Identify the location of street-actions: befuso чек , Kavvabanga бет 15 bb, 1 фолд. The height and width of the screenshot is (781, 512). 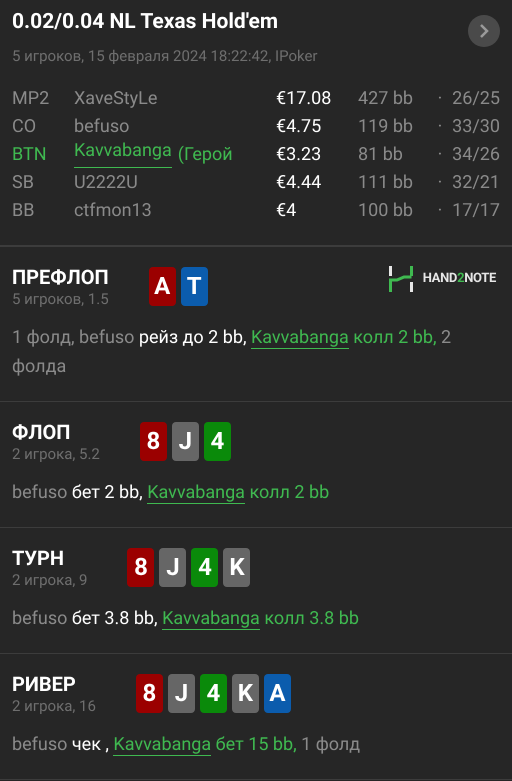
(187, 745).